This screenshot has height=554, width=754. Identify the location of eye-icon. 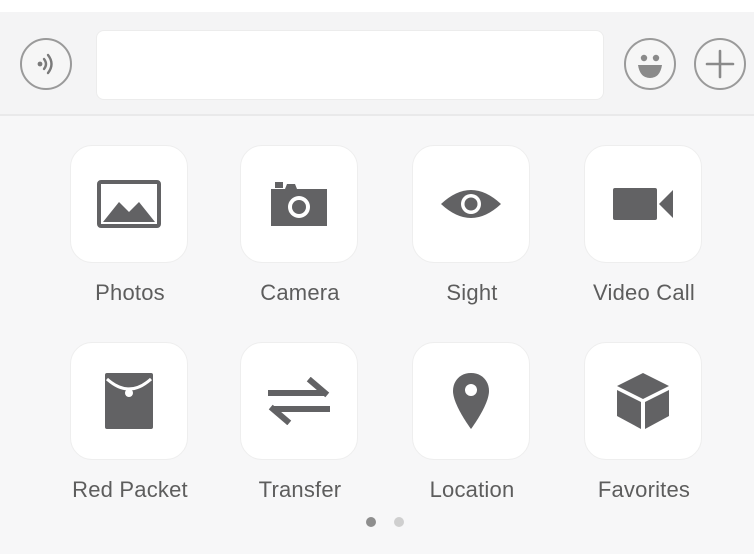
(471, 204).